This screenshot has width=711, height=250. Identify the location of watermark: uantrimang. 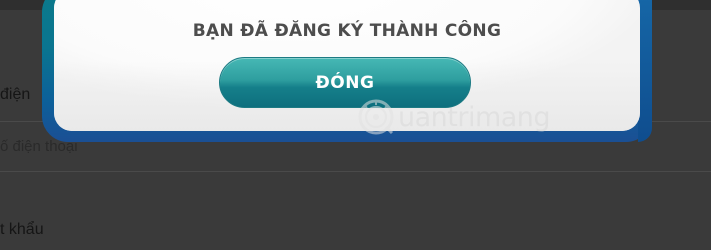
(453, 117).